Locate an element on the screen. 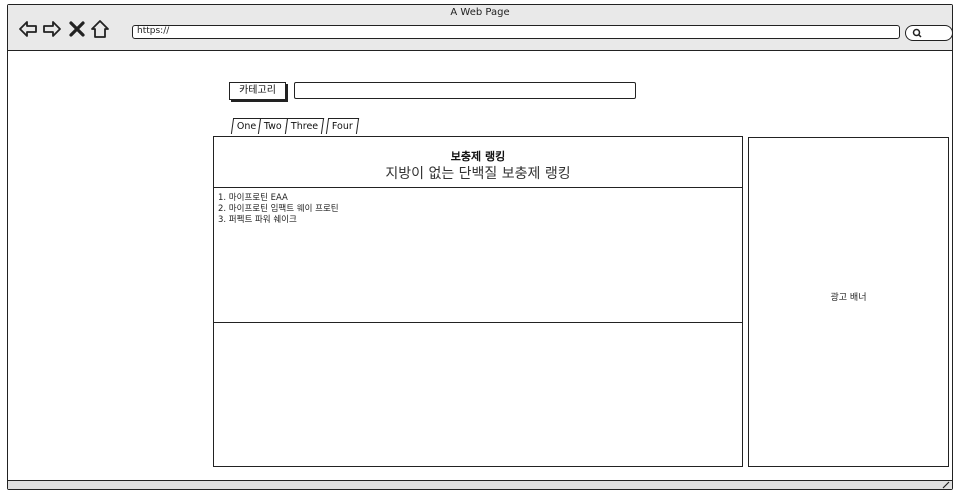  back-arrow-icon is located at coordinates (28, 29).